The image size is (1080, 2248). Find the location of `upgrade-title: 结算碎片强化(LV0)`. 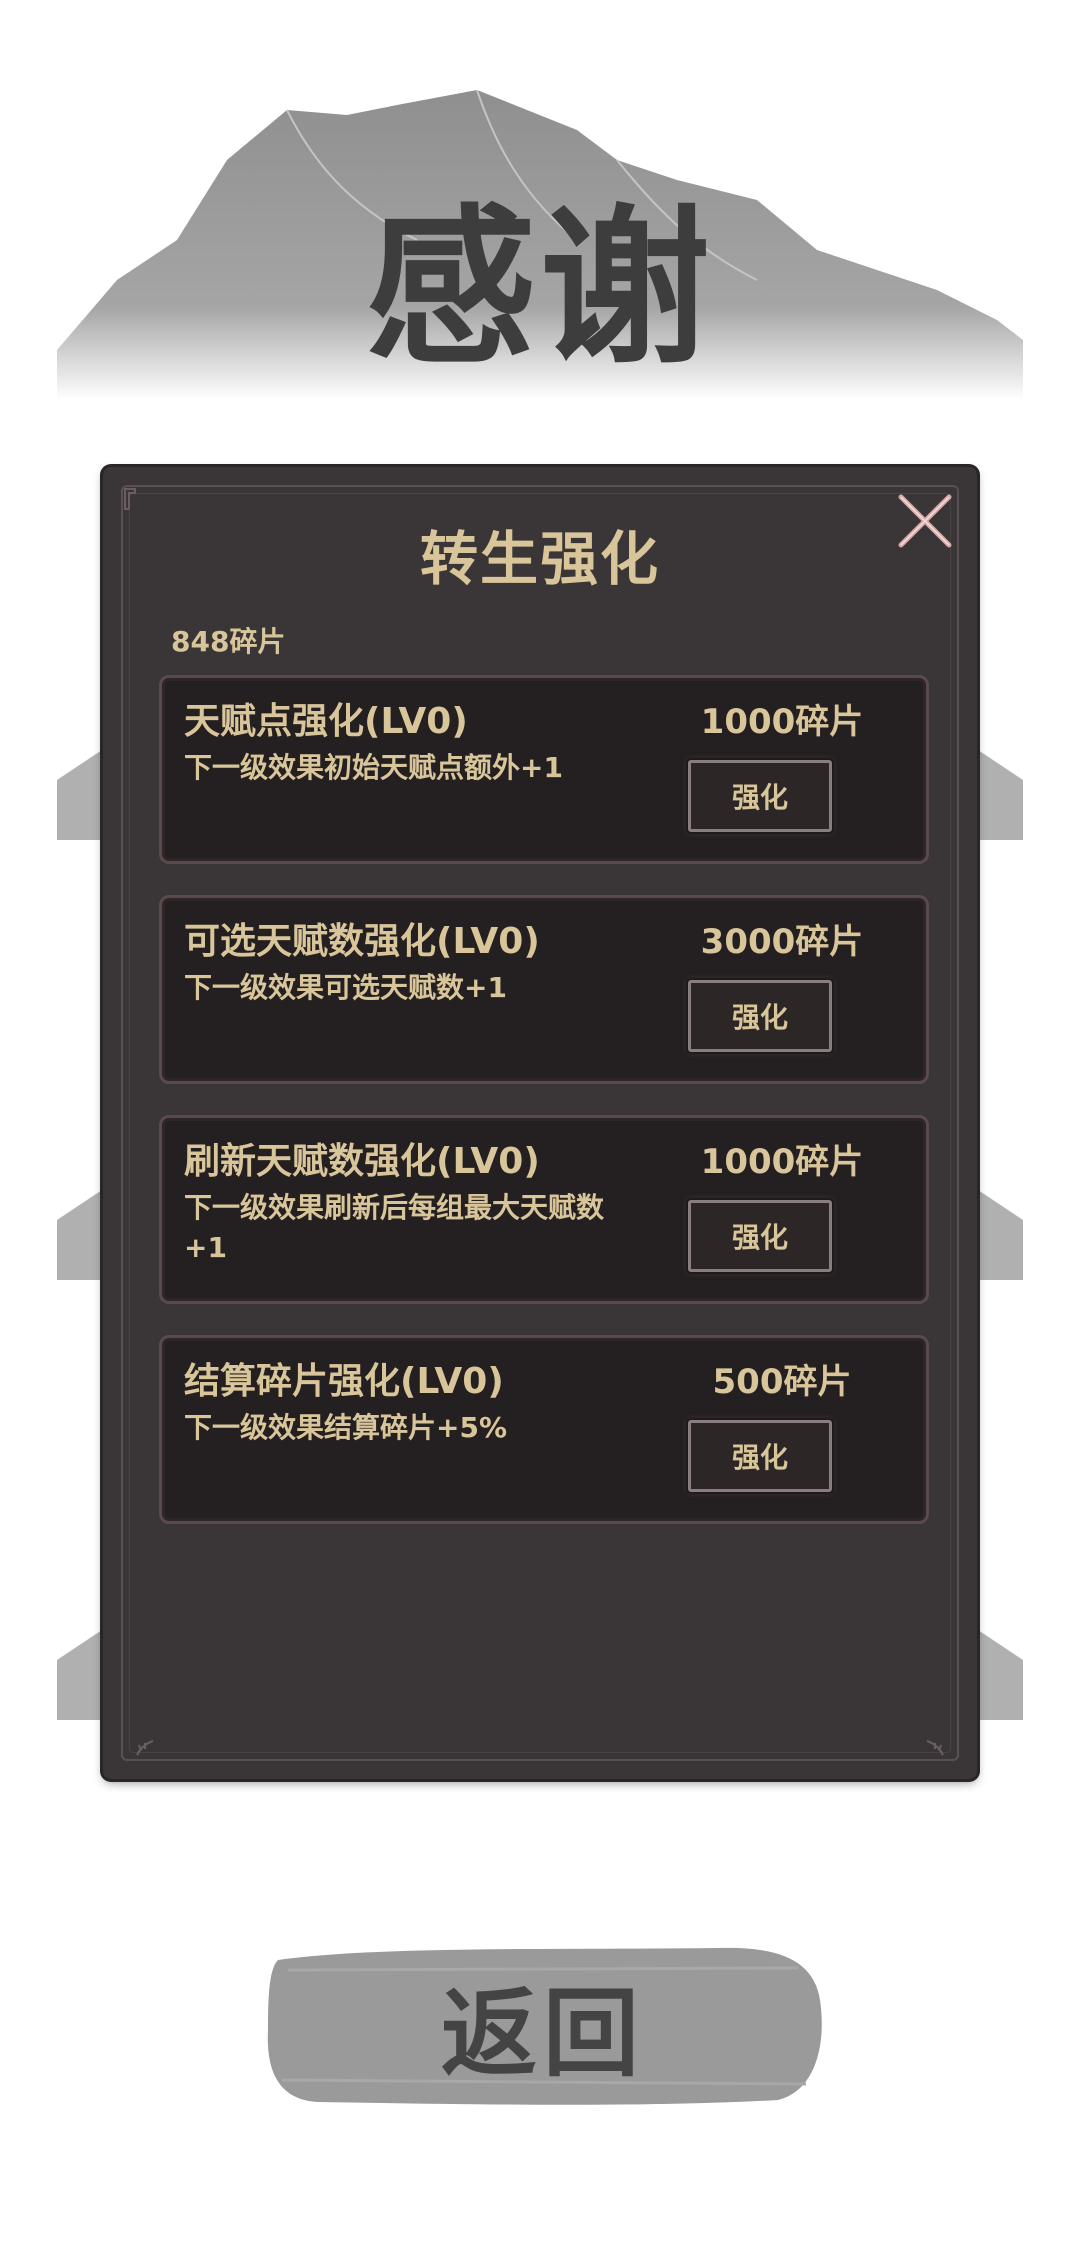

upgrade-title: 结算碎片强化(LV0) is located at coordinates (344, 1381).